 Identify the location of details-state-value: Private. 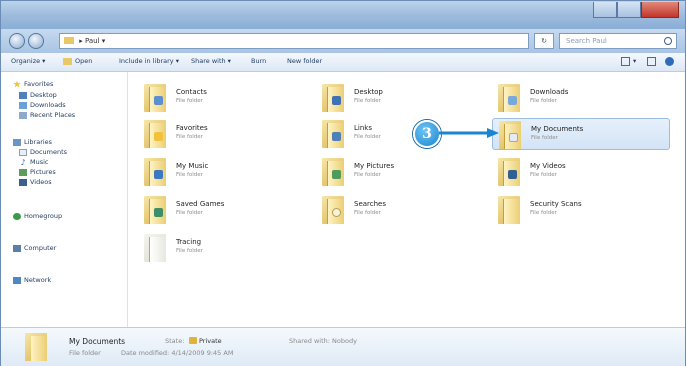
(210, 341).